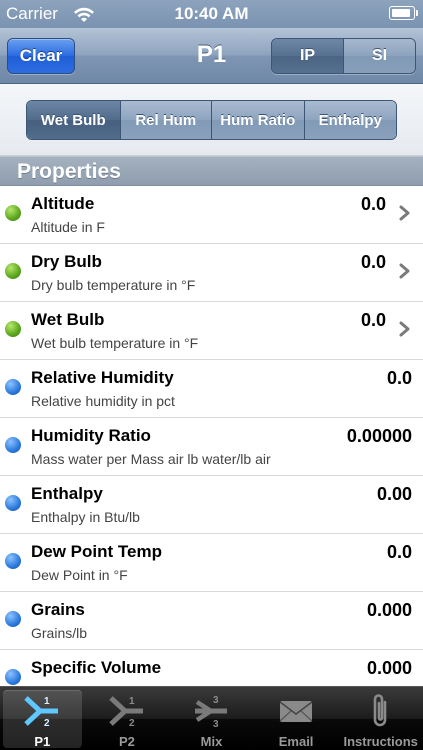 The image size is (423, 750). I want to click on mix-3-icon: 3 3, so click(211, 712).